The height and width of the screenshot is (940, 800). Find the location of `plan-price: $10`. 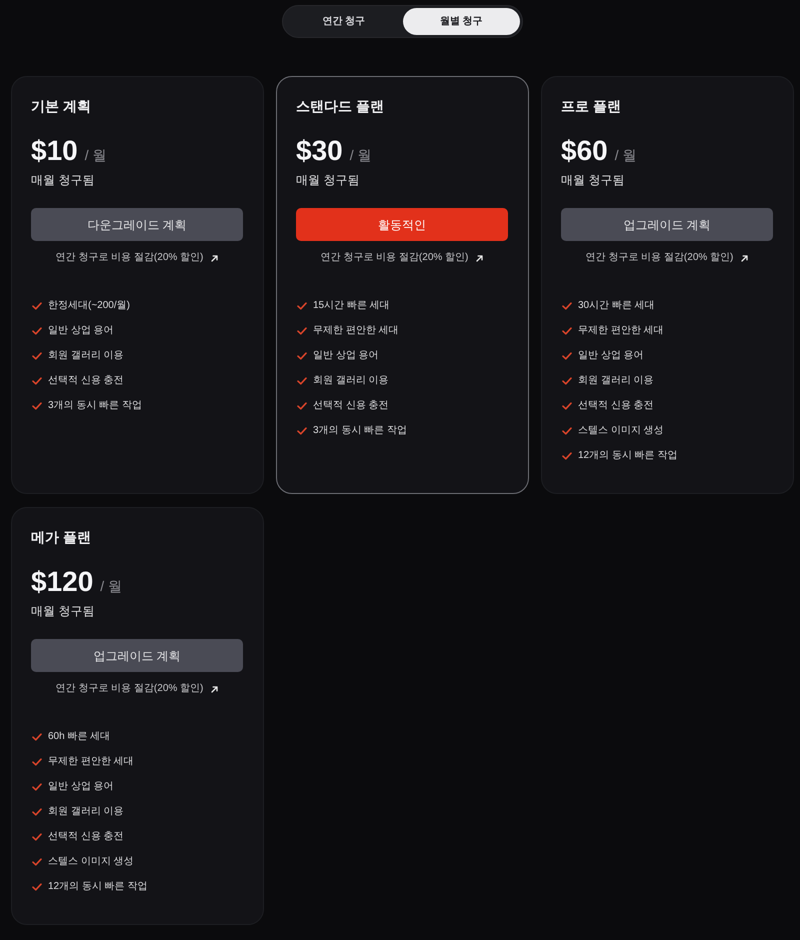

plan-price: $10 is located at coordinates (54, 151).